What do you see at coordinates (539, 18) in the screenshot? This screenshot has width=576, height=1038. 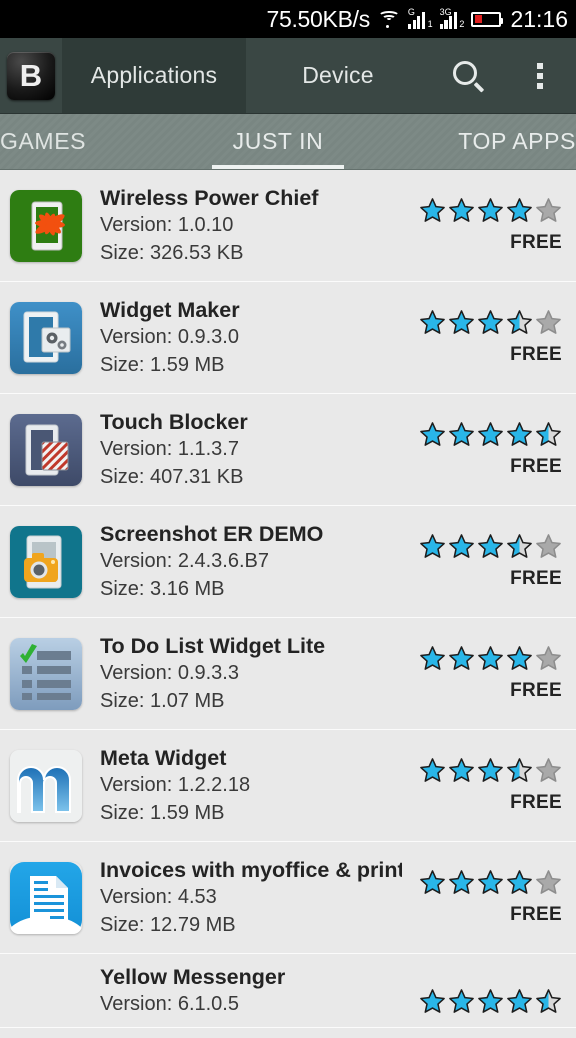 I see `clock-text: 21:16` at bounding box center [539, 18].